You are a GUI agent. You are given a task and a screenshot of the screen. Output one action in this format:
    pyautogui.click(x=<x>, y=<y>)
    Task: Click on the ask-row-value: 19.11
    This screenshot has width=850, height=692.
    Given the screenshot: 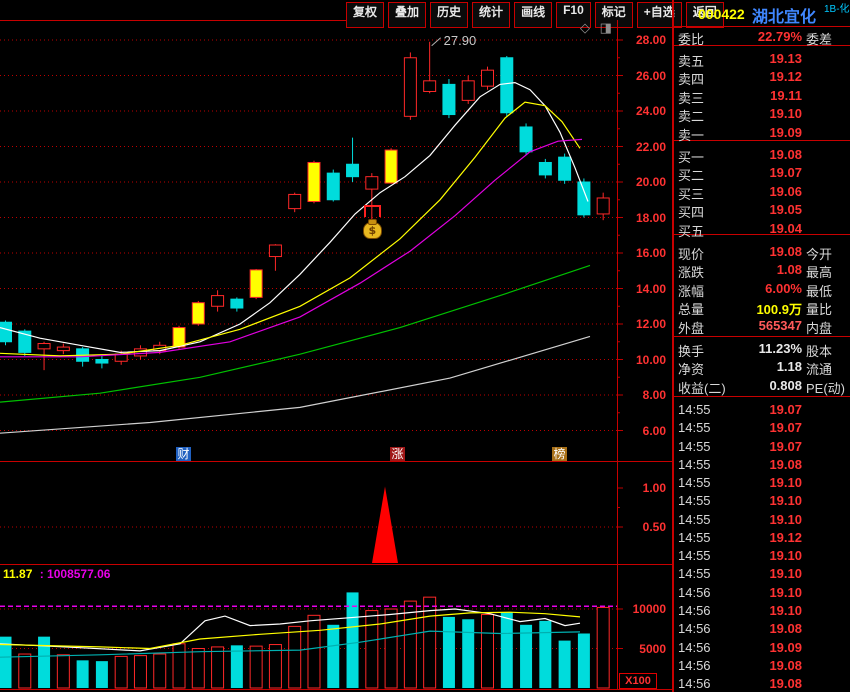 What is the action you would take?
    pyautogui.click(x=786, y=95)
    